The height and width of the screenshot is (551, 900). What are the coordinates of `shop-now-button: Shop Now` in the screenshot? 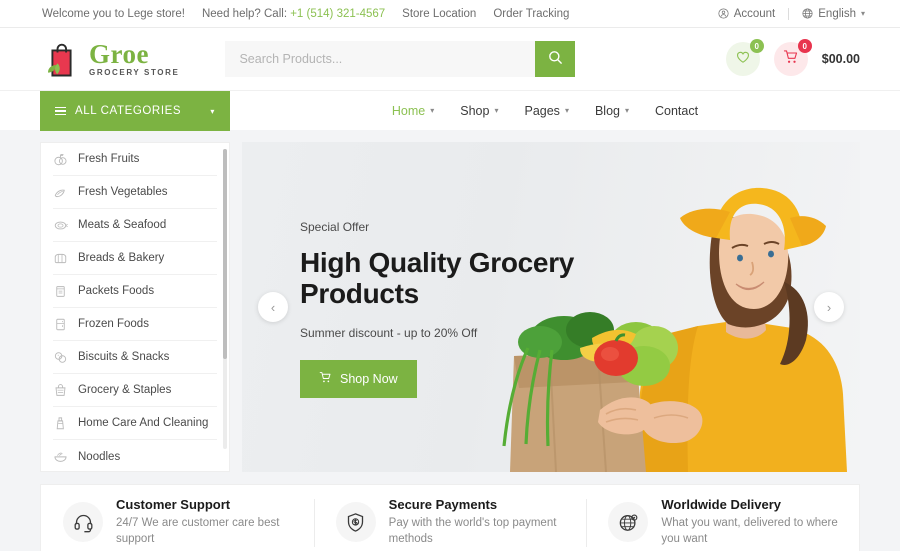 It's located at (358, 378).